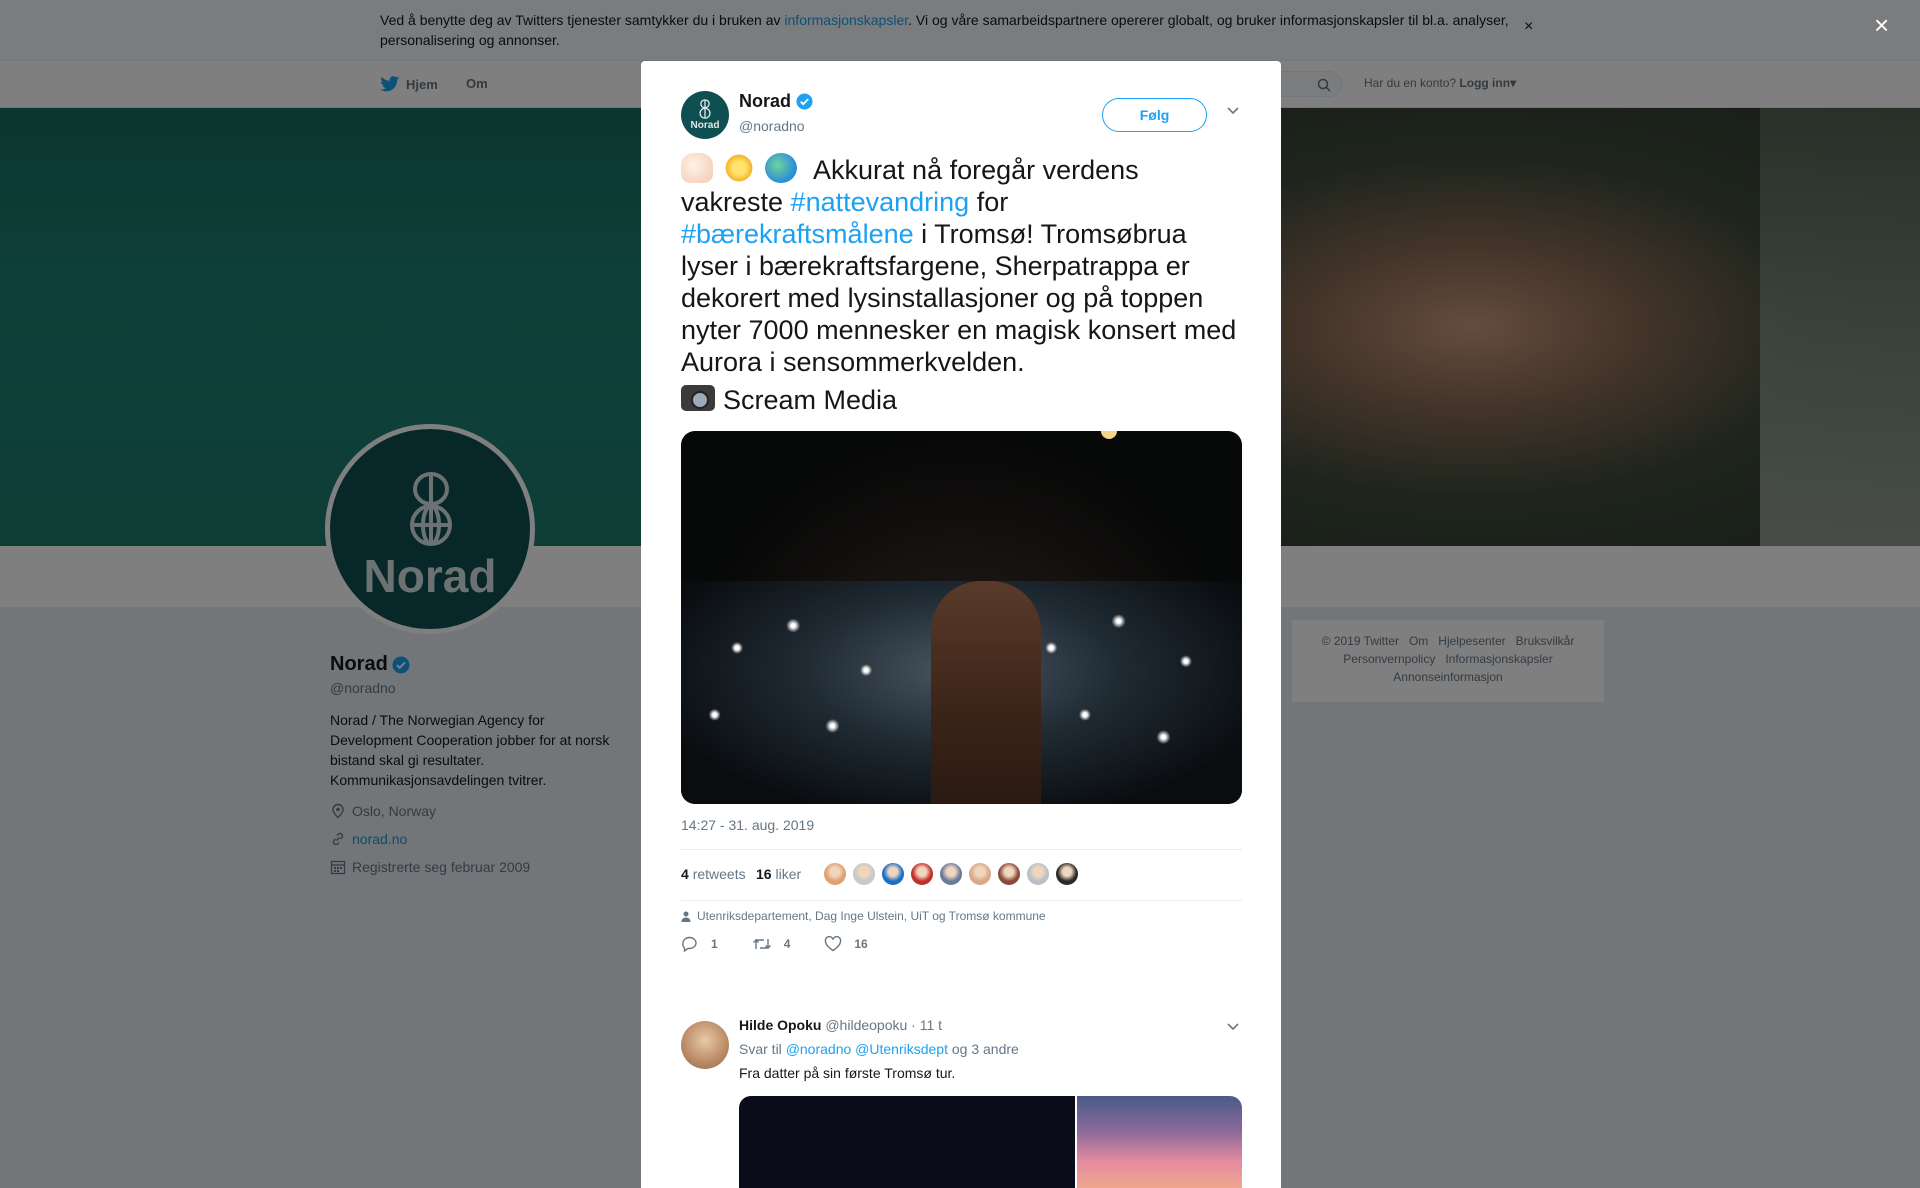  I want to click on like-count: 16, so click(861, 944).